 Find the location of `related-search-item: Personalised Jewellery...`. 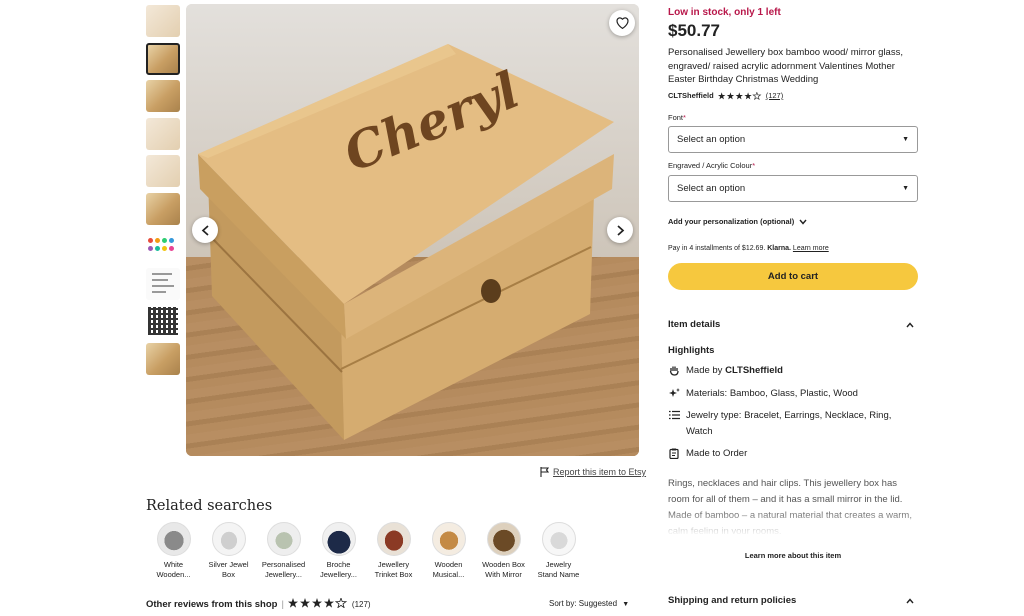

related-search-item: Personalised Jewellery... is located at coordinates (283, 551).